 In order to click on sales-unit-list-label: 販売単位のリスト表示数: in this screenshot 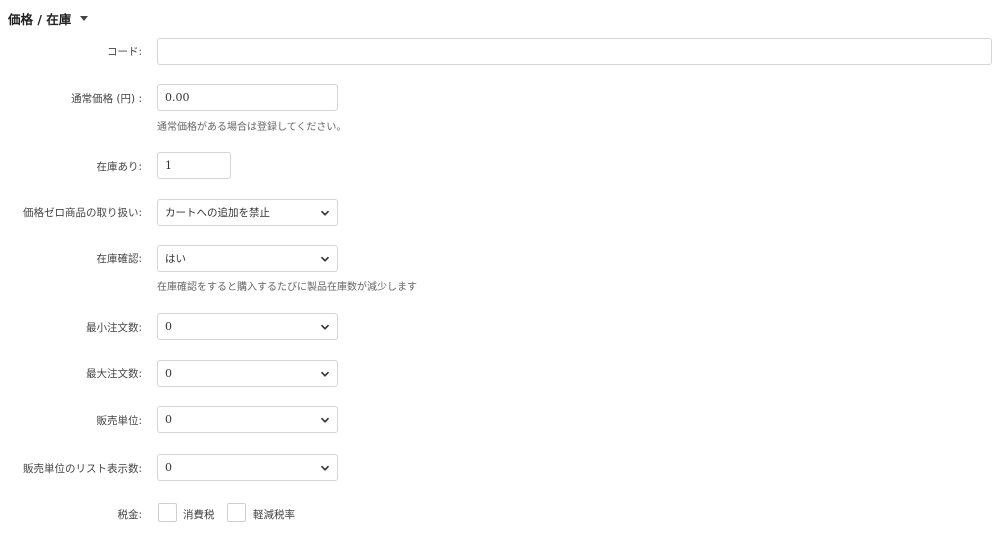, I will do `click(82, 469)`.